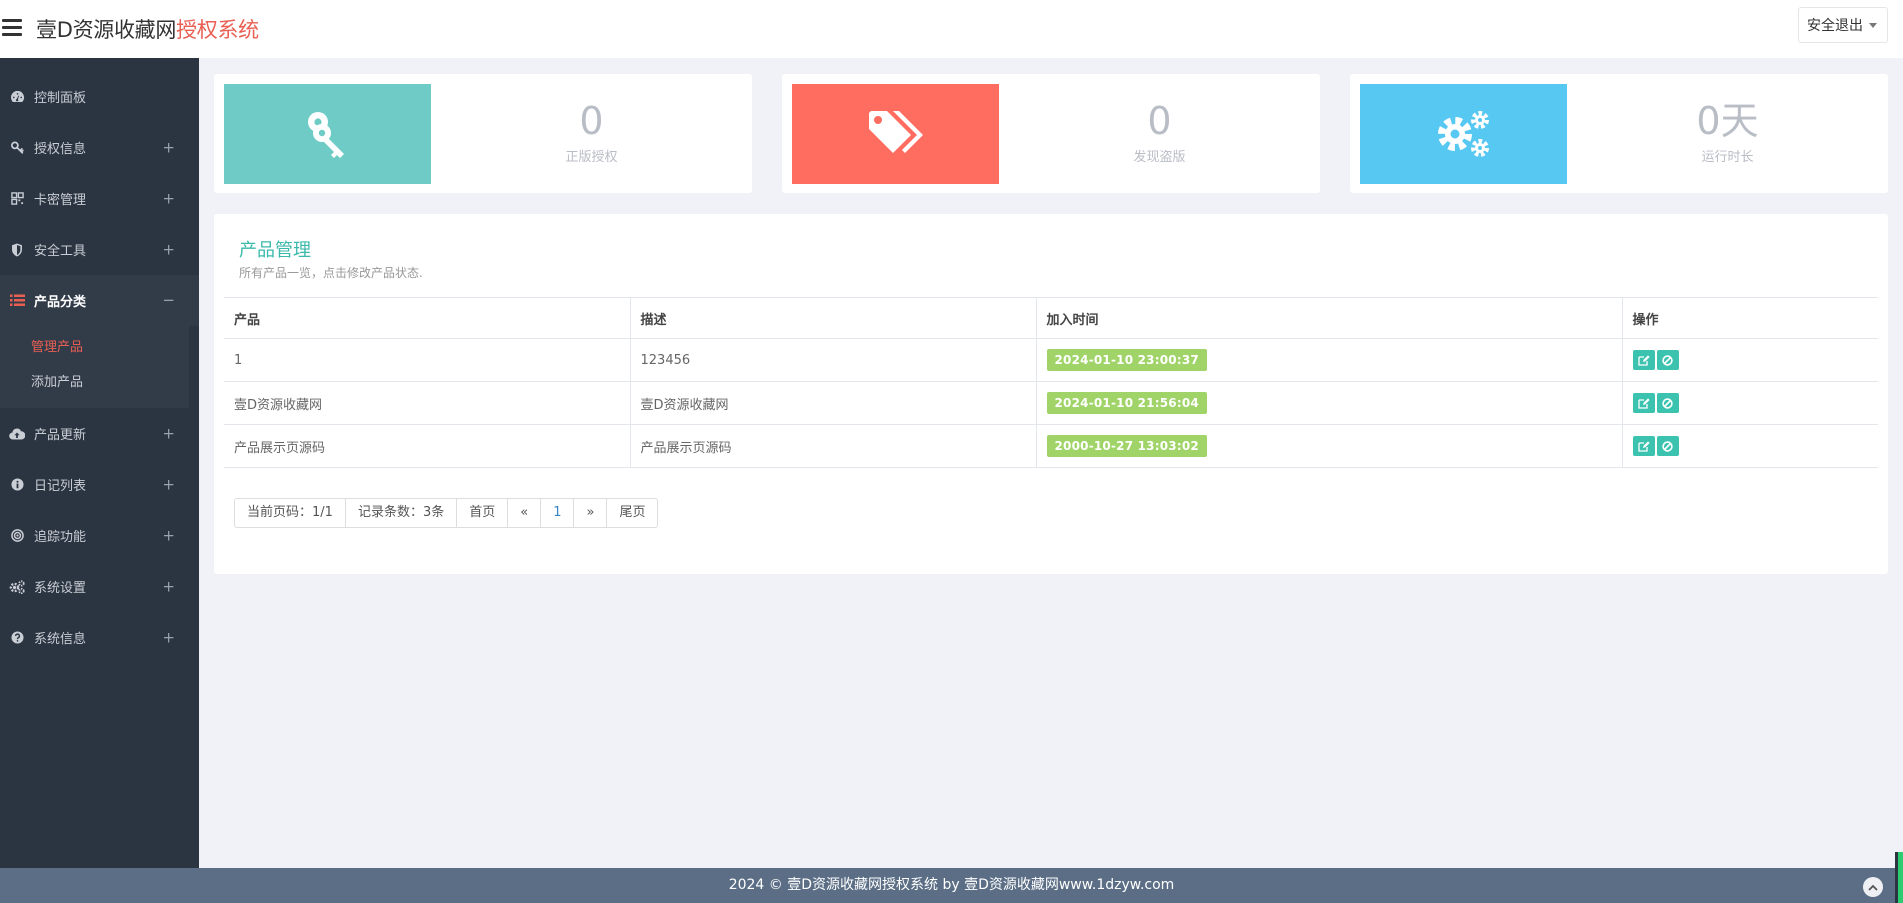  What do you see at coordinates (99, 198) in the screenshot?
I see `sidebar-item-card-keys: 卡密管理 +` at bounding box center [99, 198].